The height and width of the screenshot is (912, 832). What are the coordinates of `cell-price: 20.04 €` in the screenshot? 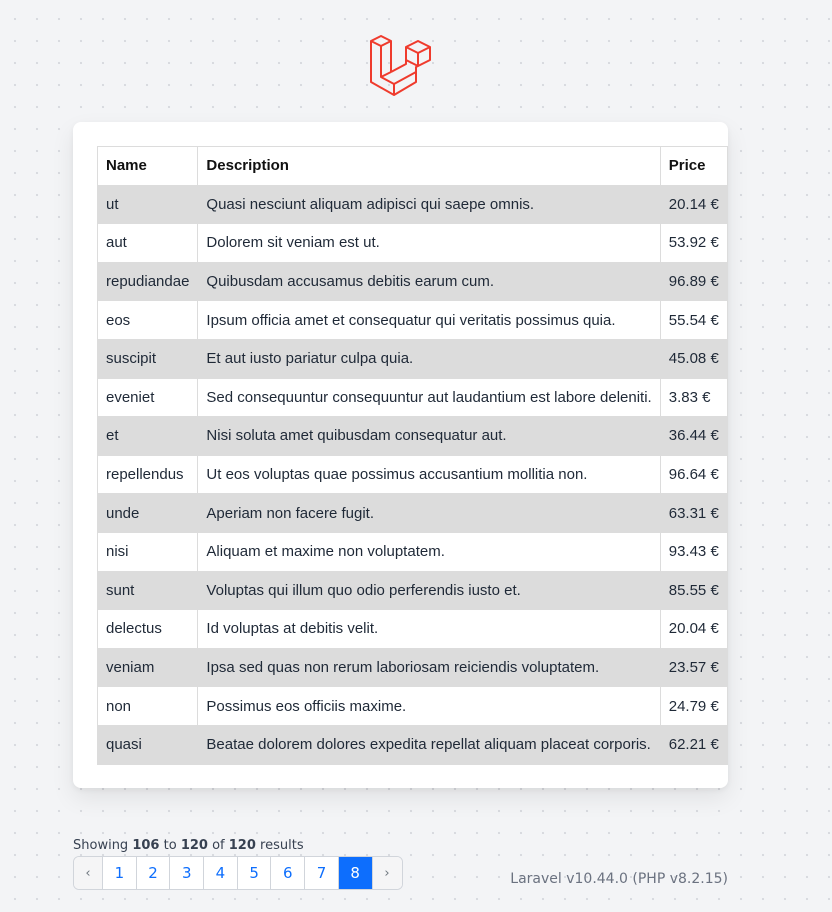 It's located at (693, 629).